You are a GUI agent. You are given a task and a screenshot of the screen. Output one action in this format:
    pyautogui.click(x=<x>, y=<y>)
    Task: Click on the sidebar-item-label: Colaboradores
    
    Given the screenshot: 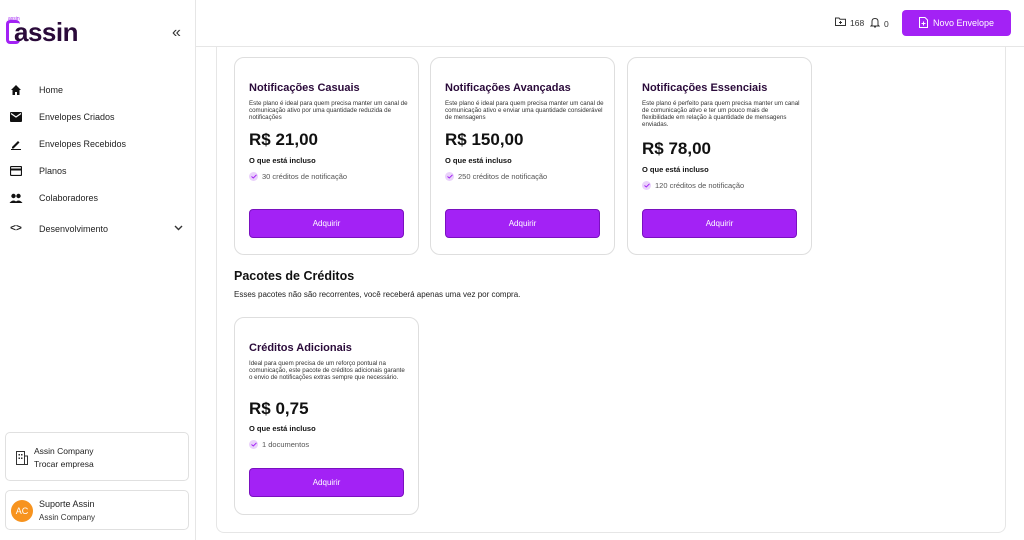 What is the action you would take?
    pyautogui.click(x=69, y=197)
    